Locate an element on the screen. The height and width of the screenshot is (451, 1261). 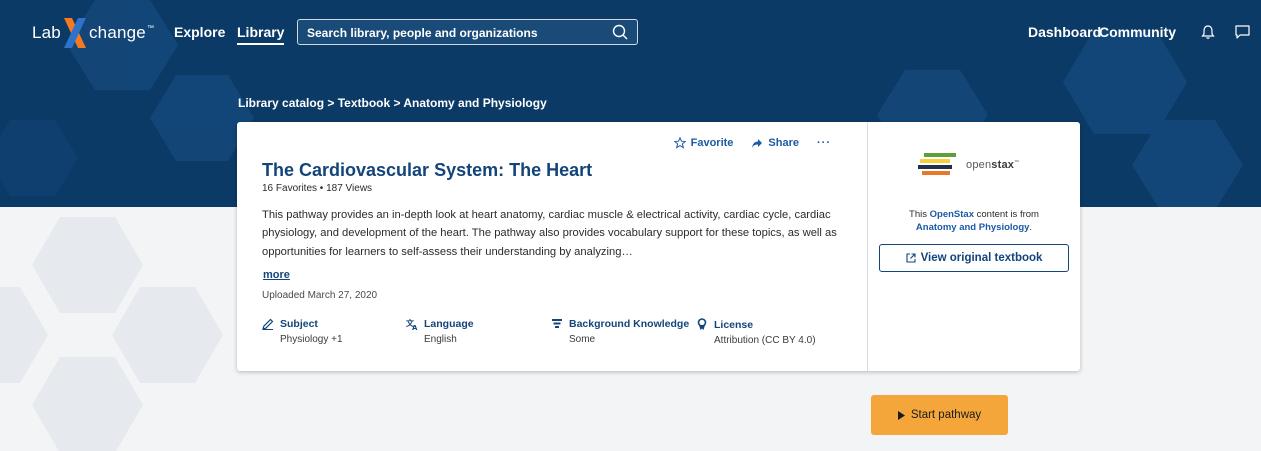
share-button: Share is located at coordinates (775, 143).